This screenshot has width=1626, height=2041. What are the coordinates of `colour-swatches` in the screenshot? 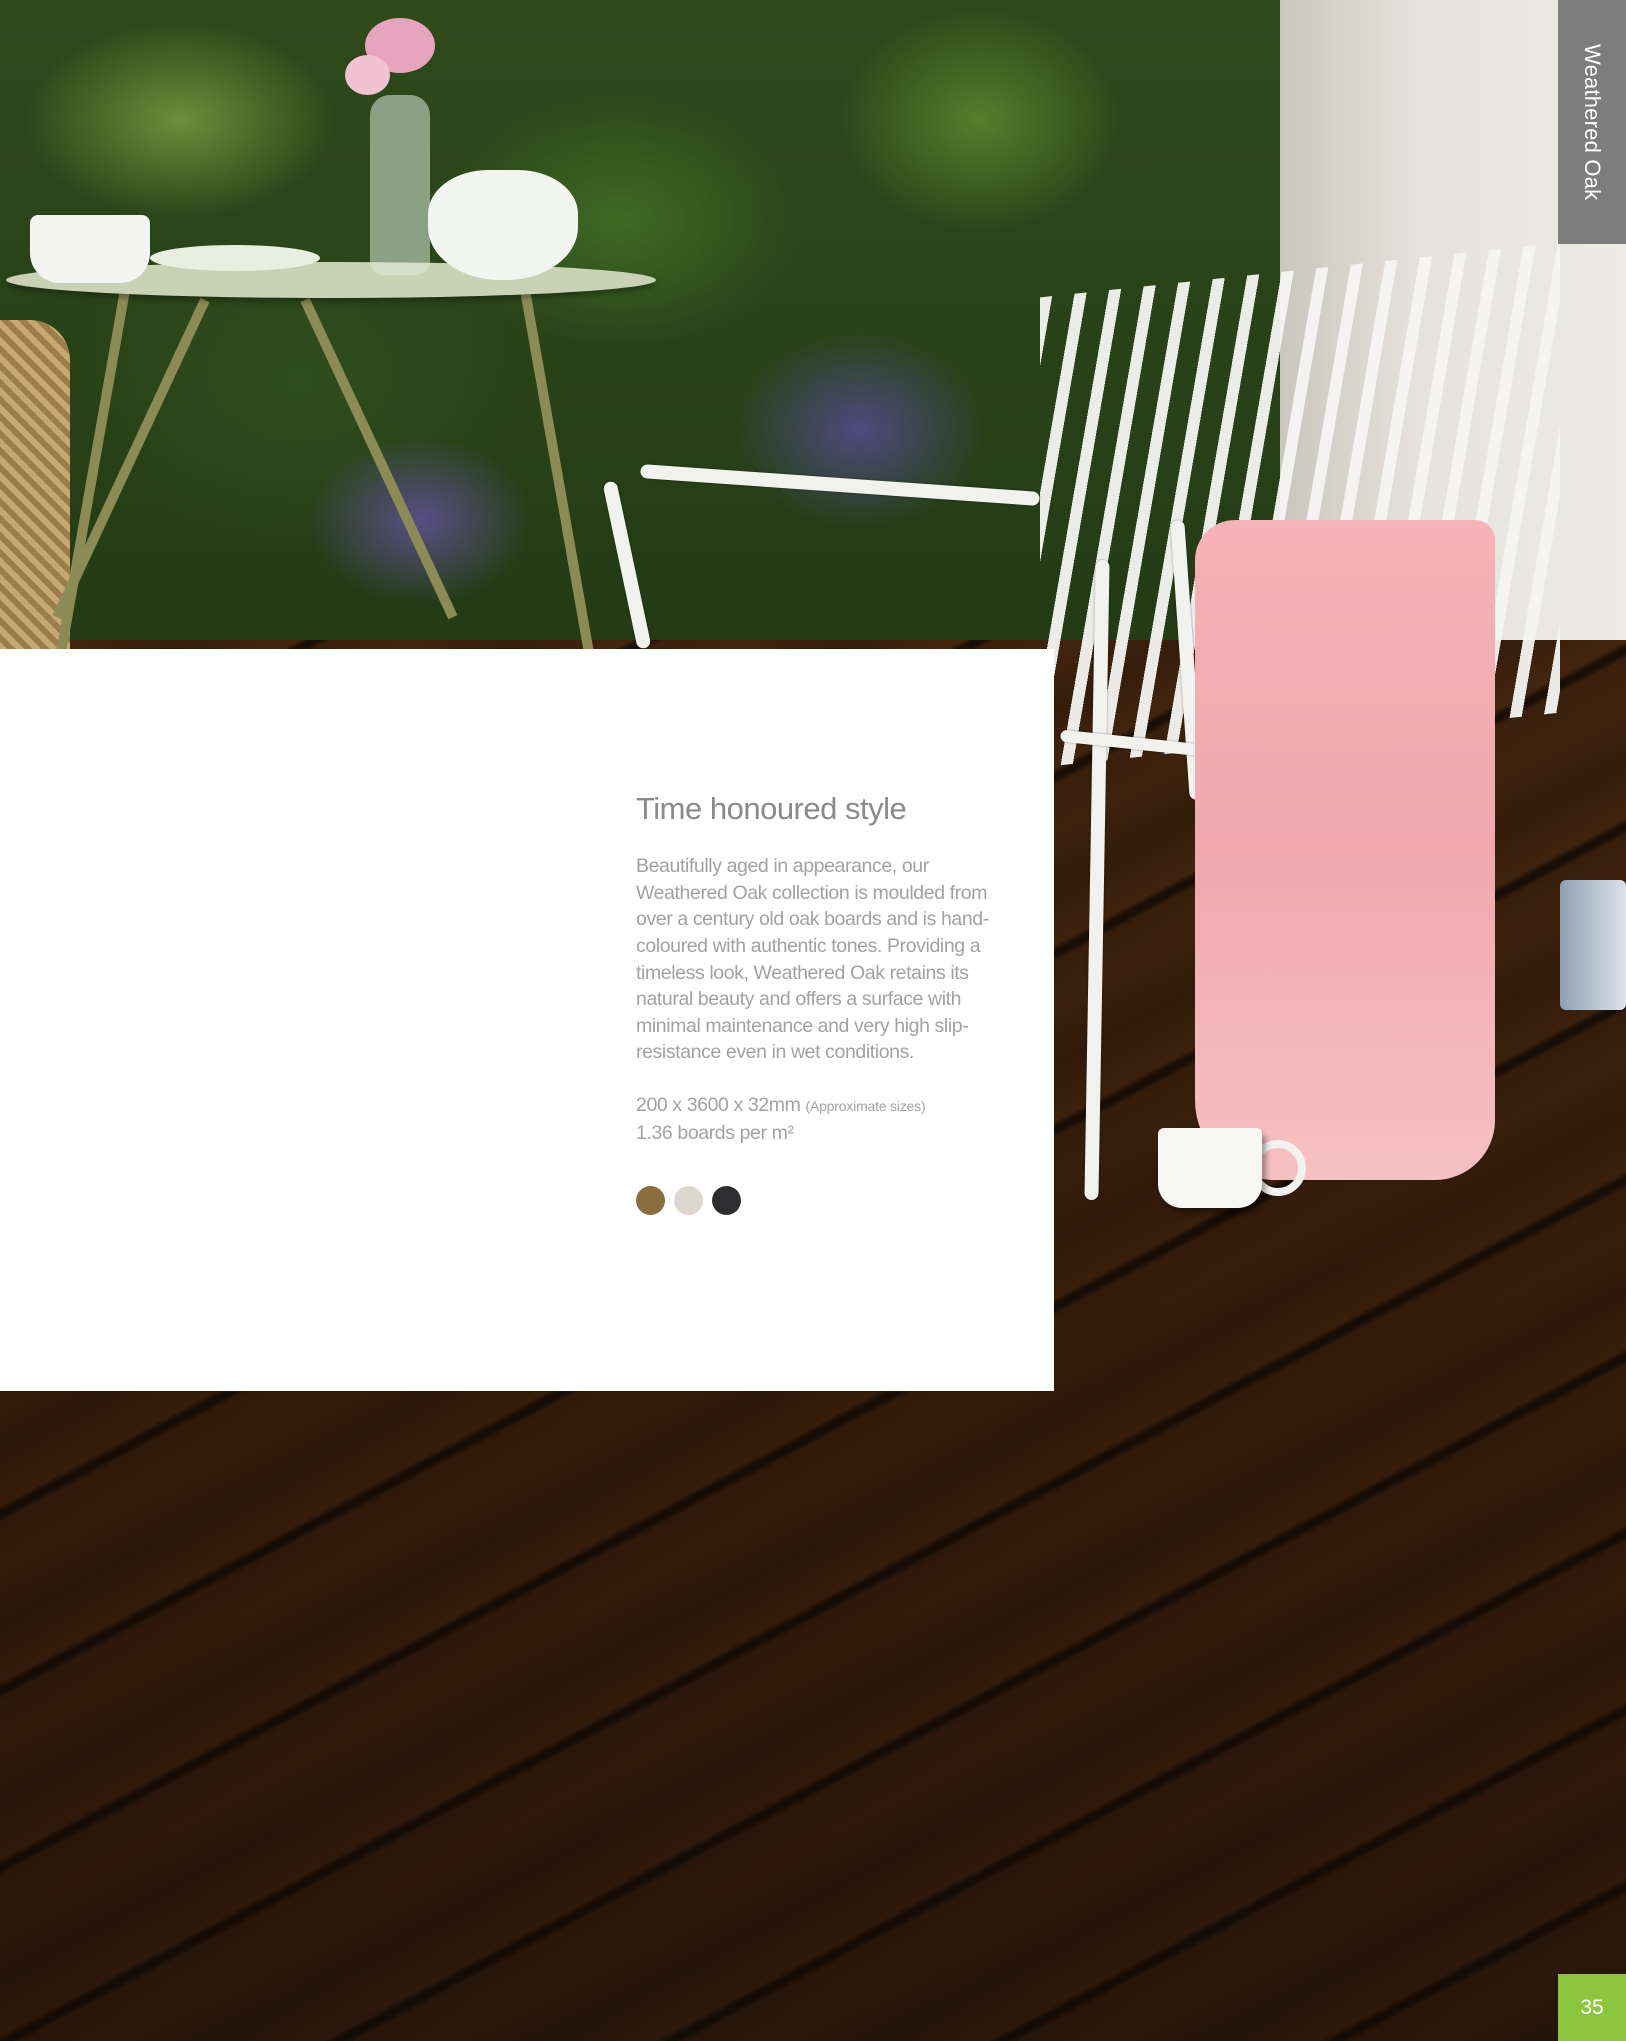 It's located at (822, 1201).